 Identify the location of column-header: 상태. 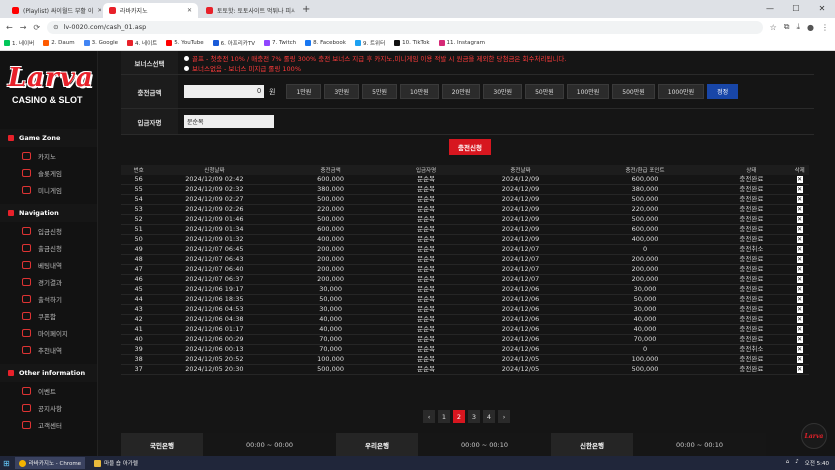
(751, 170).